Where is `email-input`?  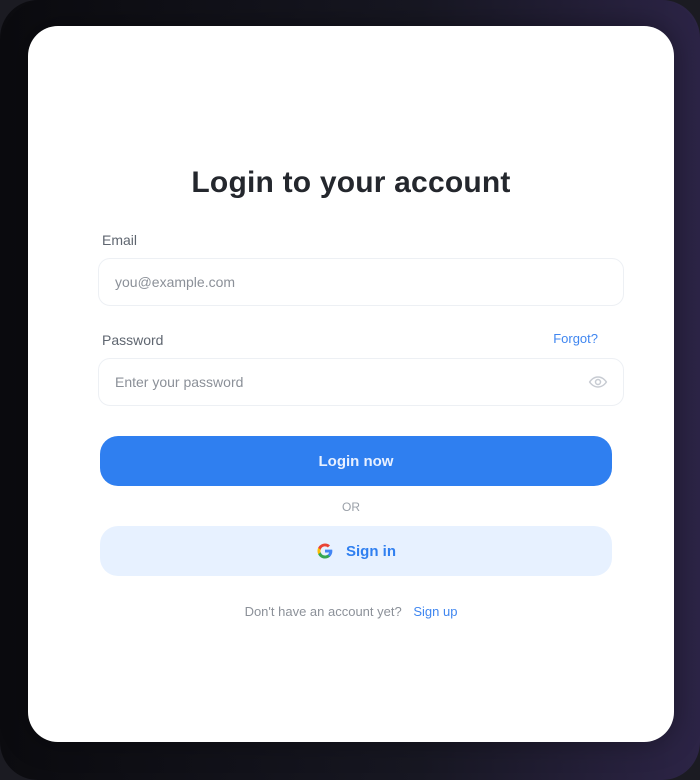
email-input is located at coordinates (361, 282).